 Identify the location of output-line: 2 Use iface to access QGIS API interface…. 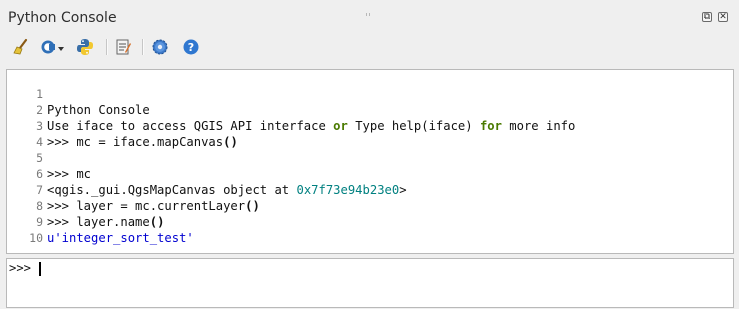
(370, 109).